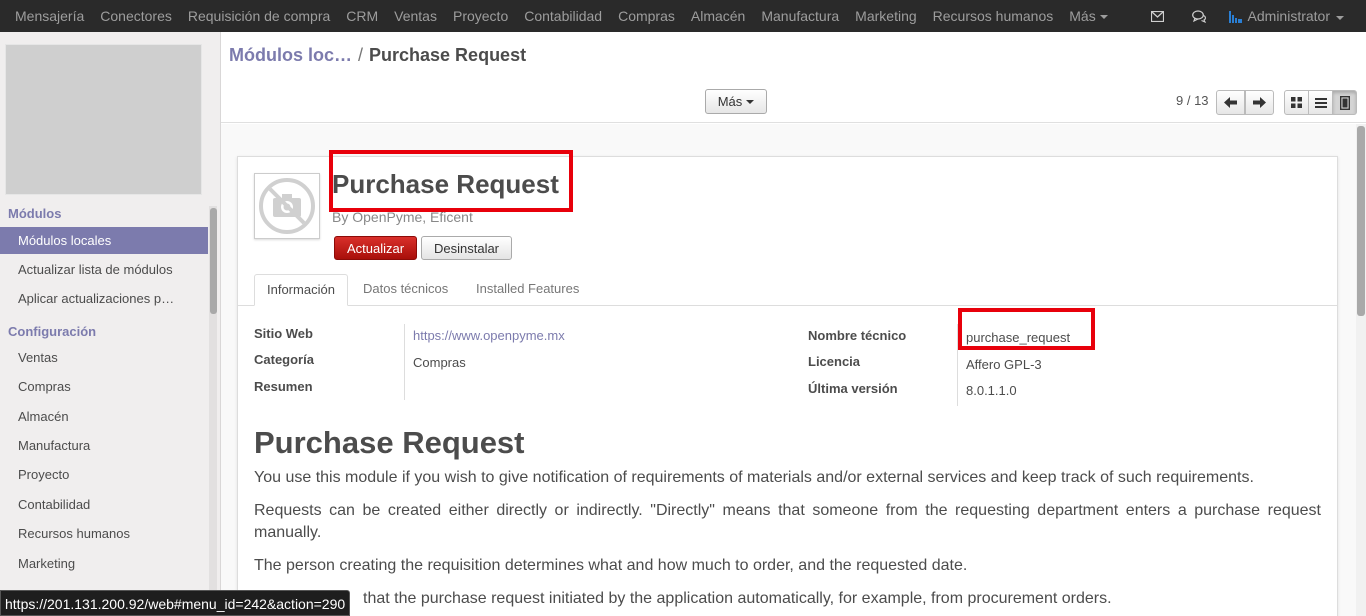 The image size is (1366, 616). I want to click on user-avatar-icon, so click(1235, 17).